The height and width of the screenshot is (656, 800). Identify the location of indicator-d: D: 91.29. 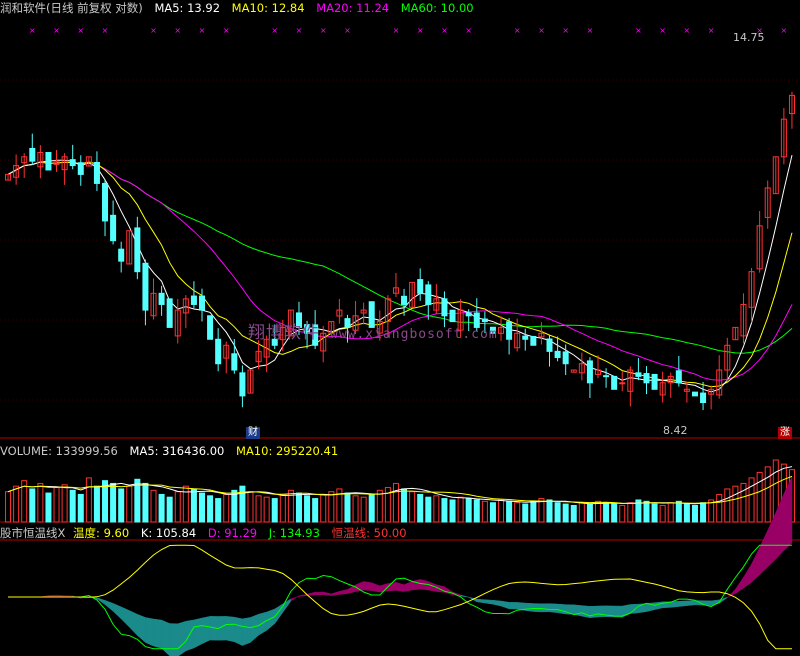
(232, 533).